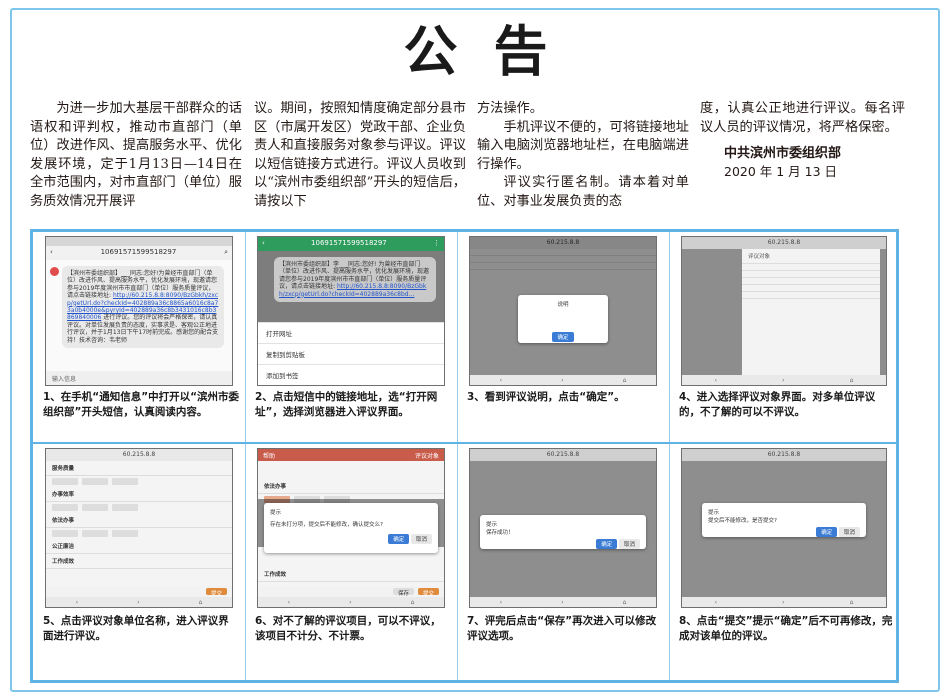 The image size is (951, 699). Describe the element at coordinates (326, 525) in the screenshot. I see `dialog-text: 存在未打分项，提交后不能修改，确认提交么?` at that location.